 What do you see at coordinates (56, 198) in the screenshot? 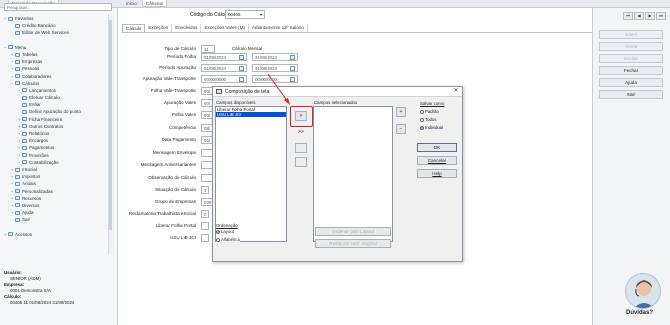
I see `tree-item: + Recursos` at bounding box center [56, 198].